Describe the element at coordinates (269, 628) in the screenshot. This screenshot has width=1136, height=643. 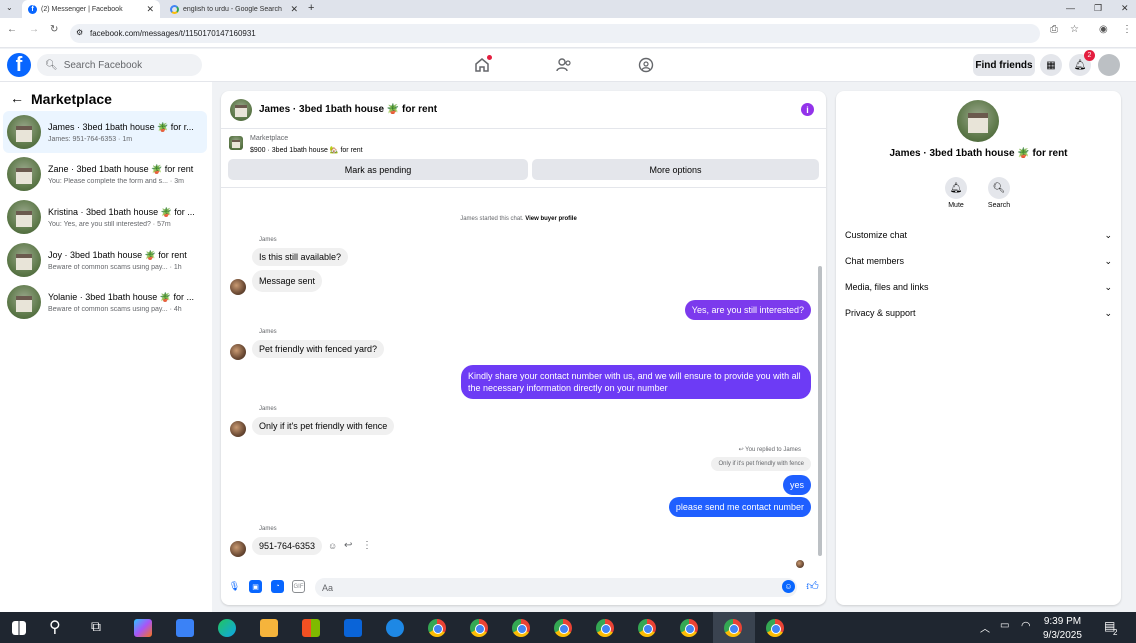
I see `file-explorer-icon` at that location.